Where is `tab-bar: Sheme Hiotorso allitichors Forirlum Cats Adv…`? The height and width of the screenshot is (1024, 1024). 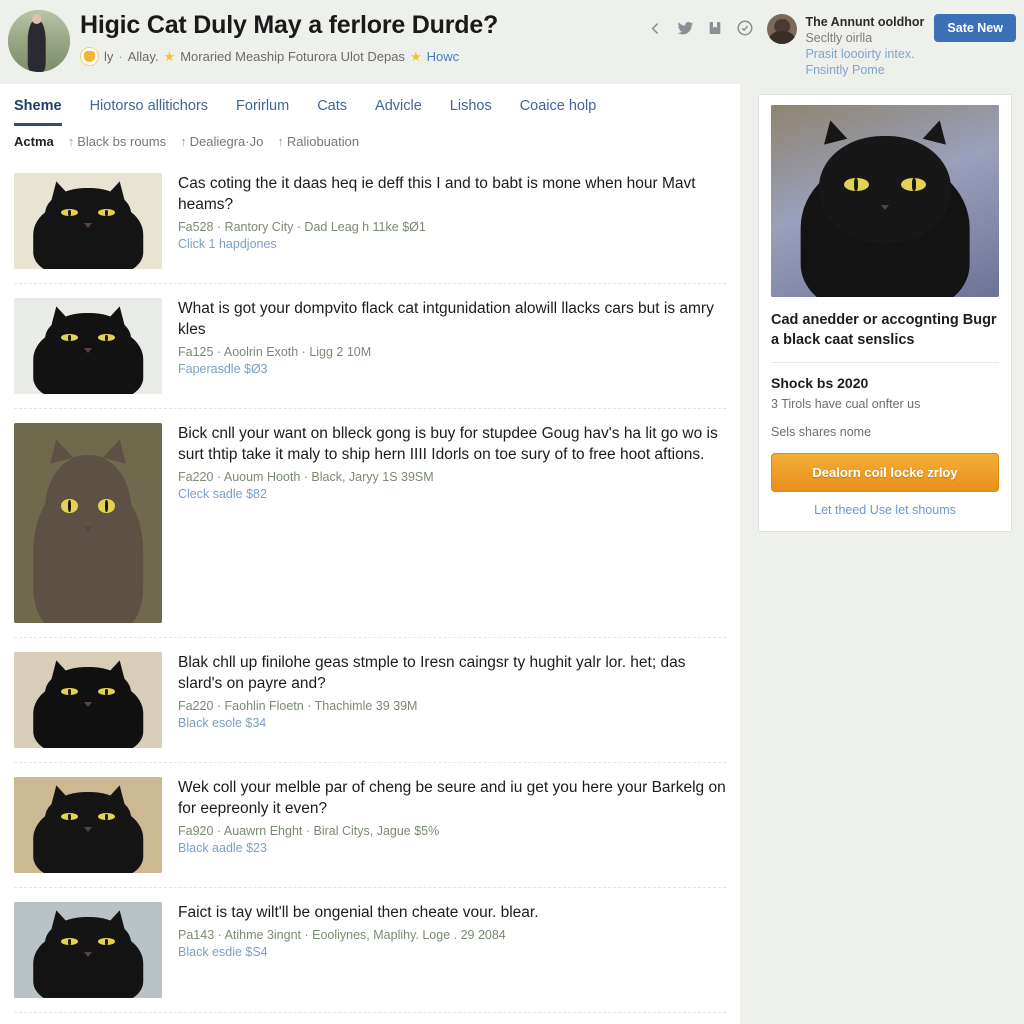
tab-bar: Sheme Hiotorso allitichors Forirlum Cats Adv… is located at coordinates (370, 105).